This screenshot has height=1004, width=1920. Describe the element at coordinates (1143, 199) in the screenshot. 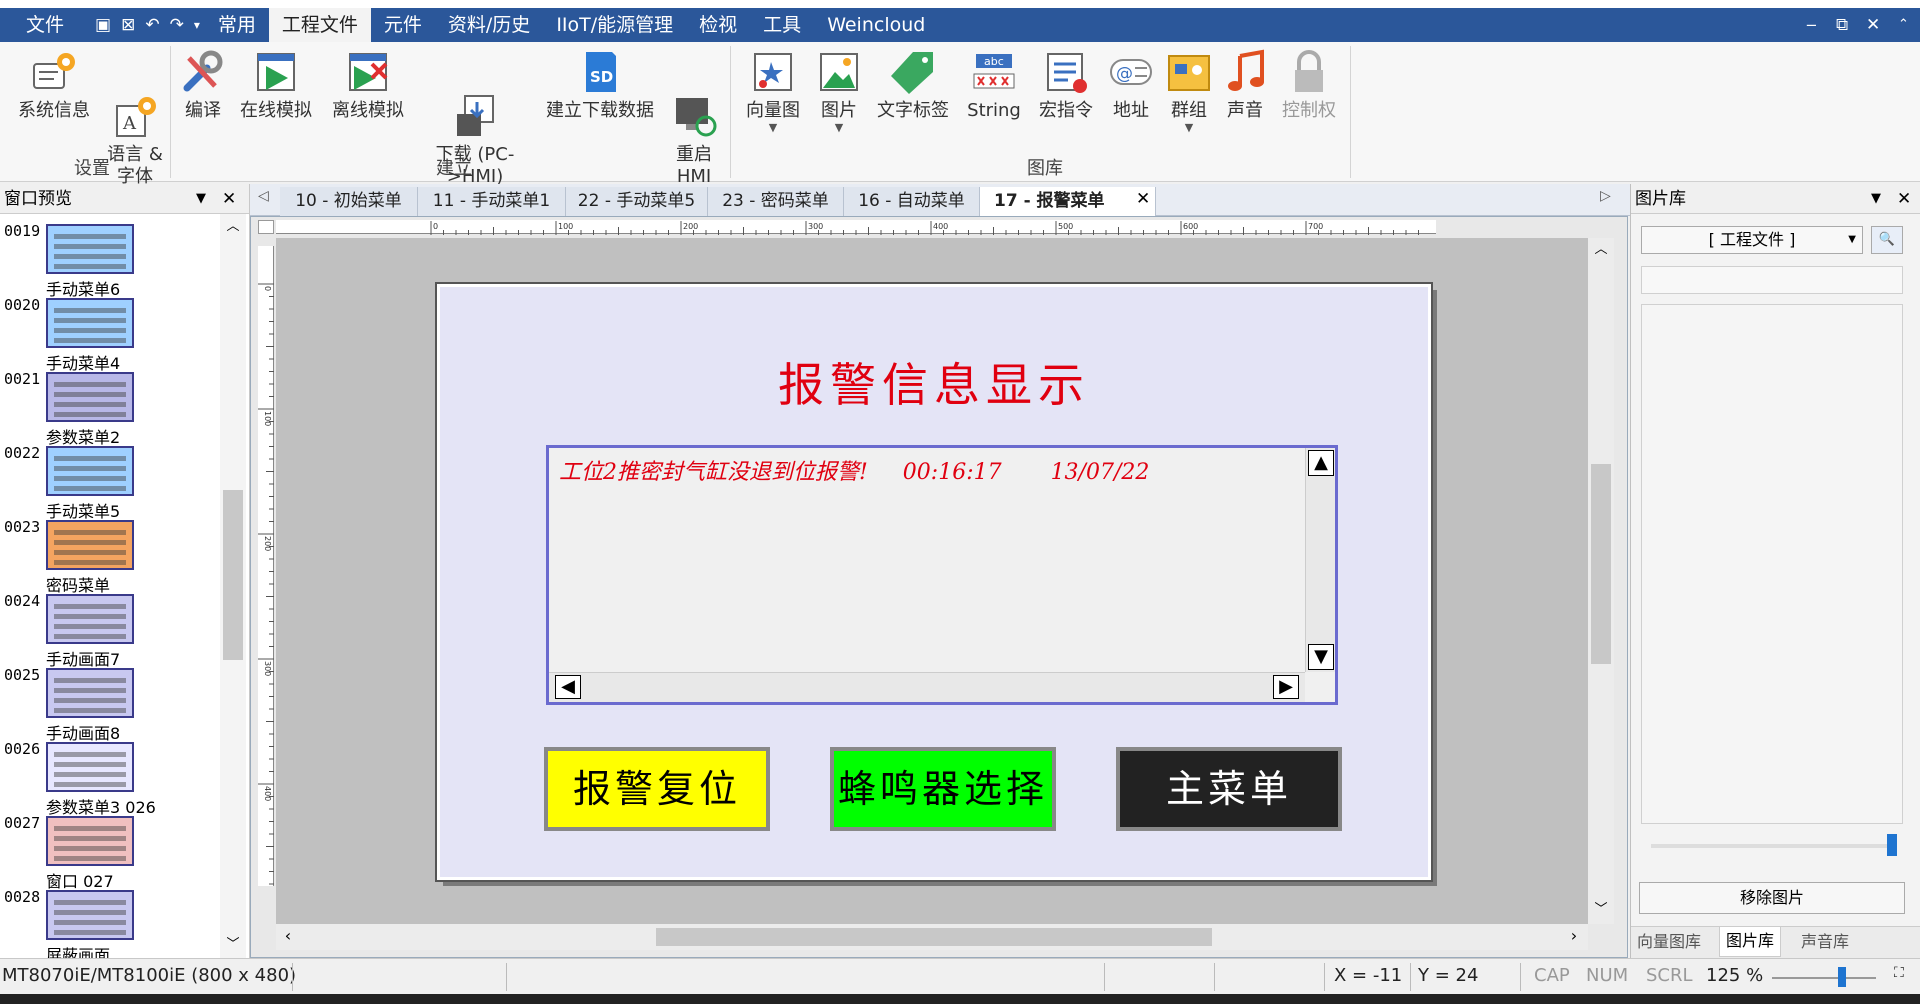

I see `tab-close-icon: ✕` at that location.